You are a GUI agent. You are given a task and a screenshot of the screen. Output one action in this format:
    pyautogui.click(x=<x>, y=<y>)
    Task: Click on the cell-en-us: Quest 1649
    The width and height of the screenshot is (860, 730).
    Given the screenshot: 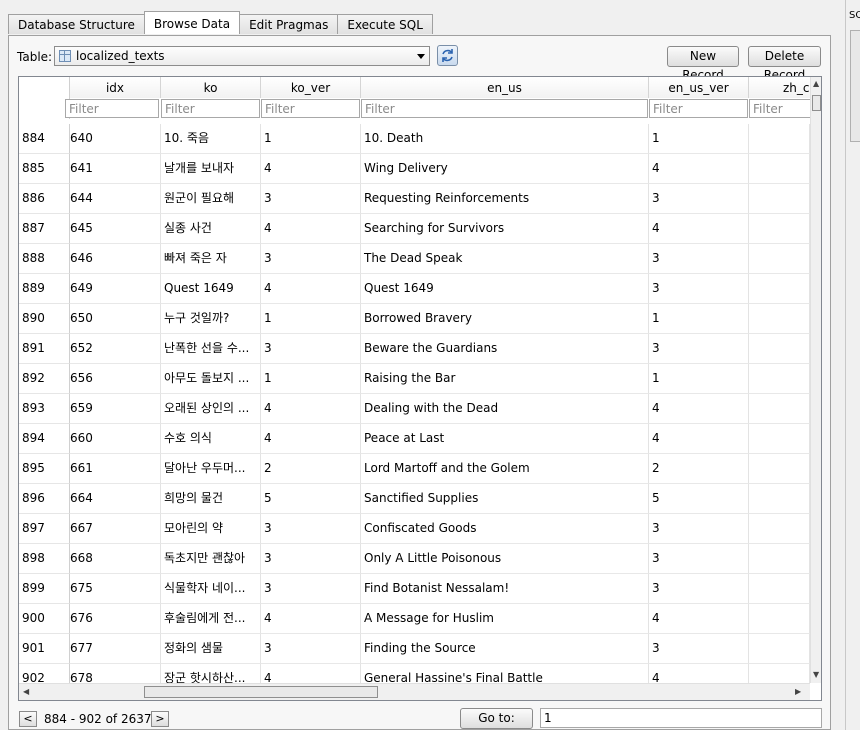 What is the action you would take?
    pyautogui.click(x=505, y=289)
    